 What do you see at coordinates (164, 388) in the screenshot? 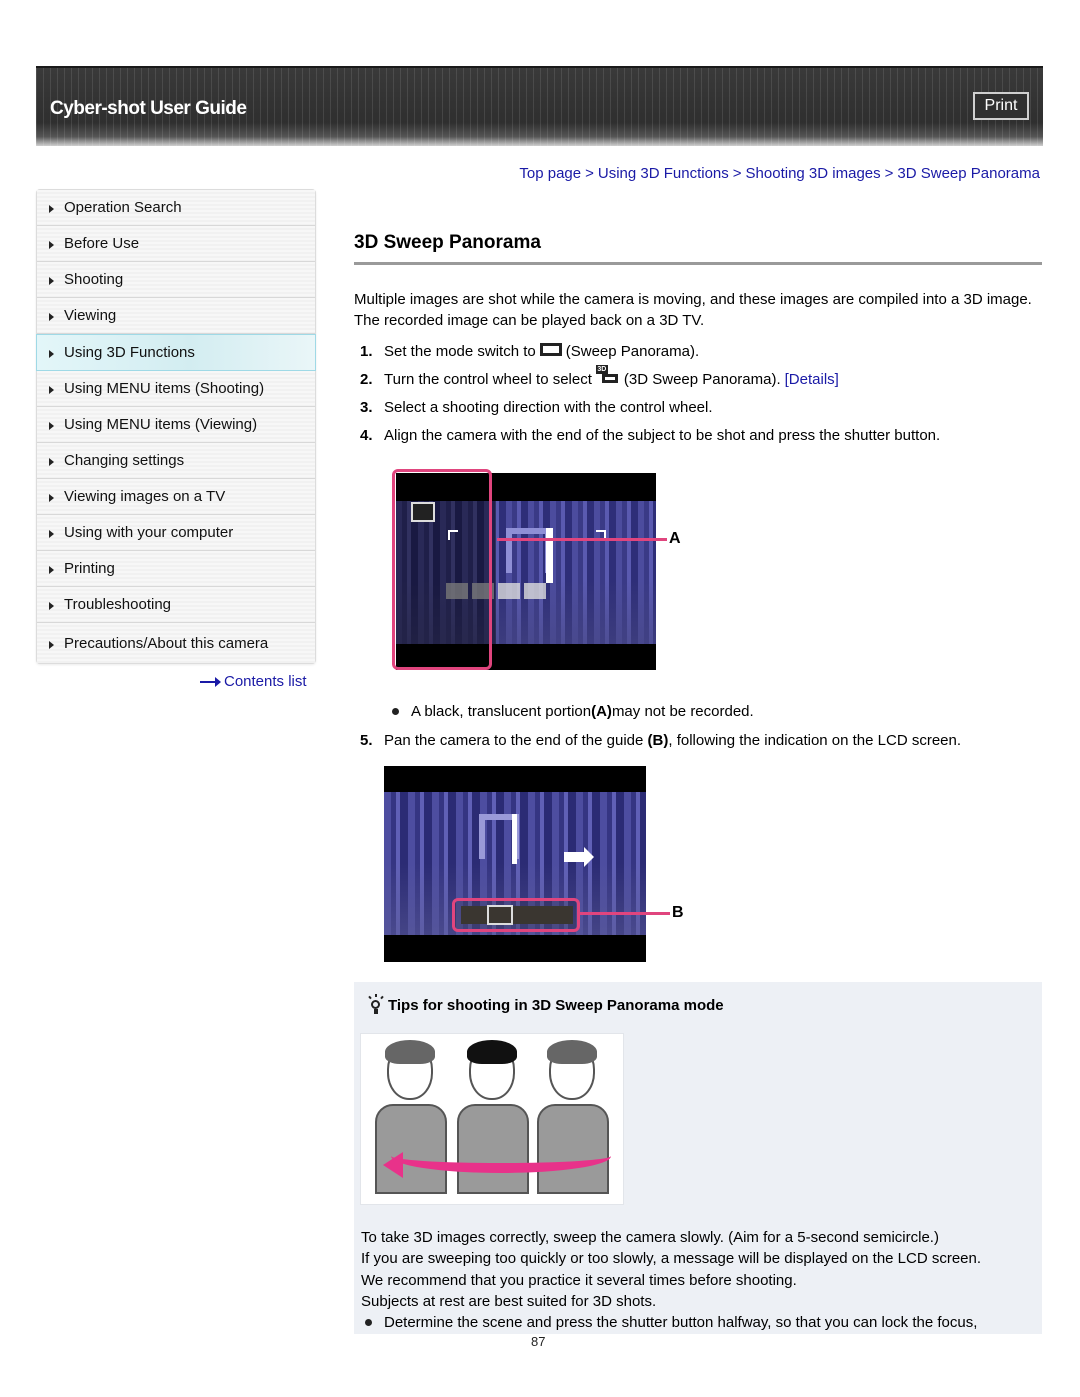
I see `sidebar-item-label: Using MENU items (Shooting)` at bounding box center [164, 388].